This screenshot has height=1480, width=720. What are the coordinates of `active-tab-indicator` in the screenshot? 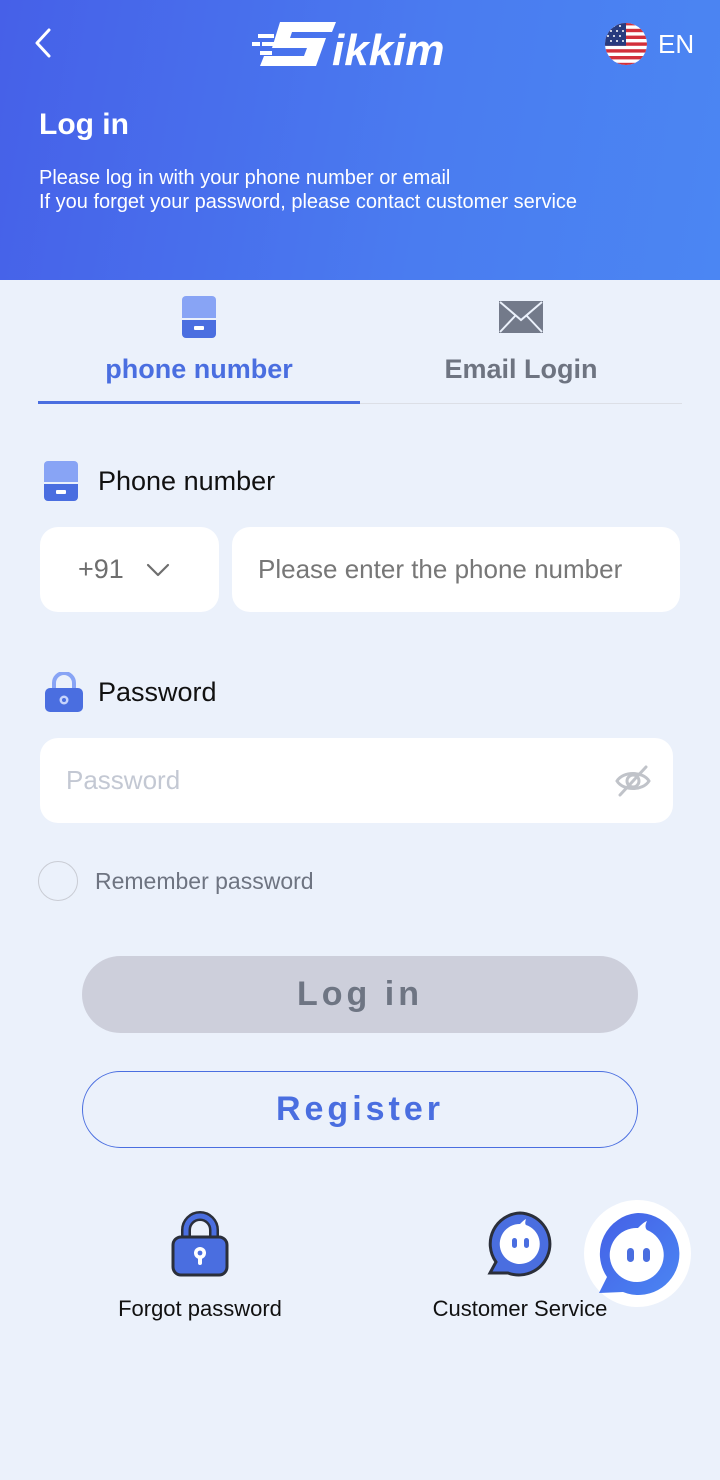 It's located at (199, 402).